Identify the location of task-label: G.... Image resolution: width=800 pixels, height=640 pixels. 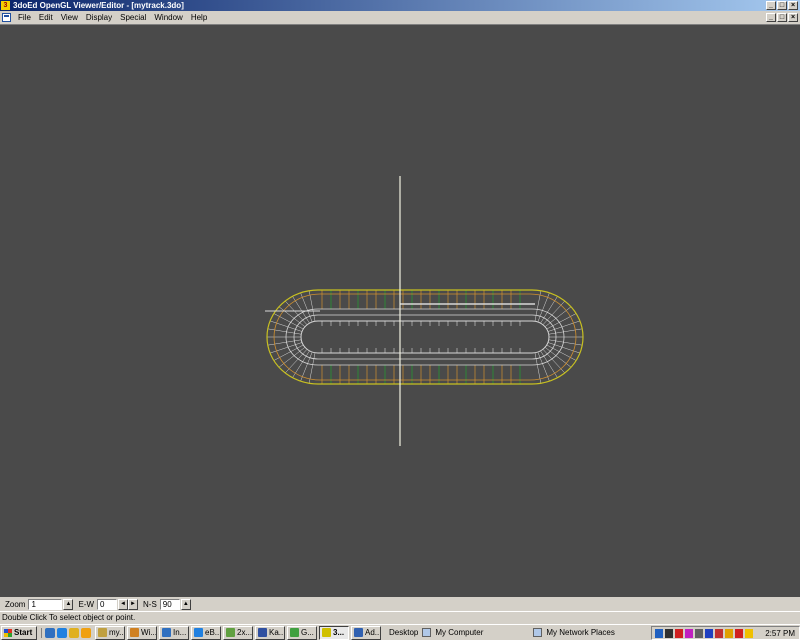
(307, 632).